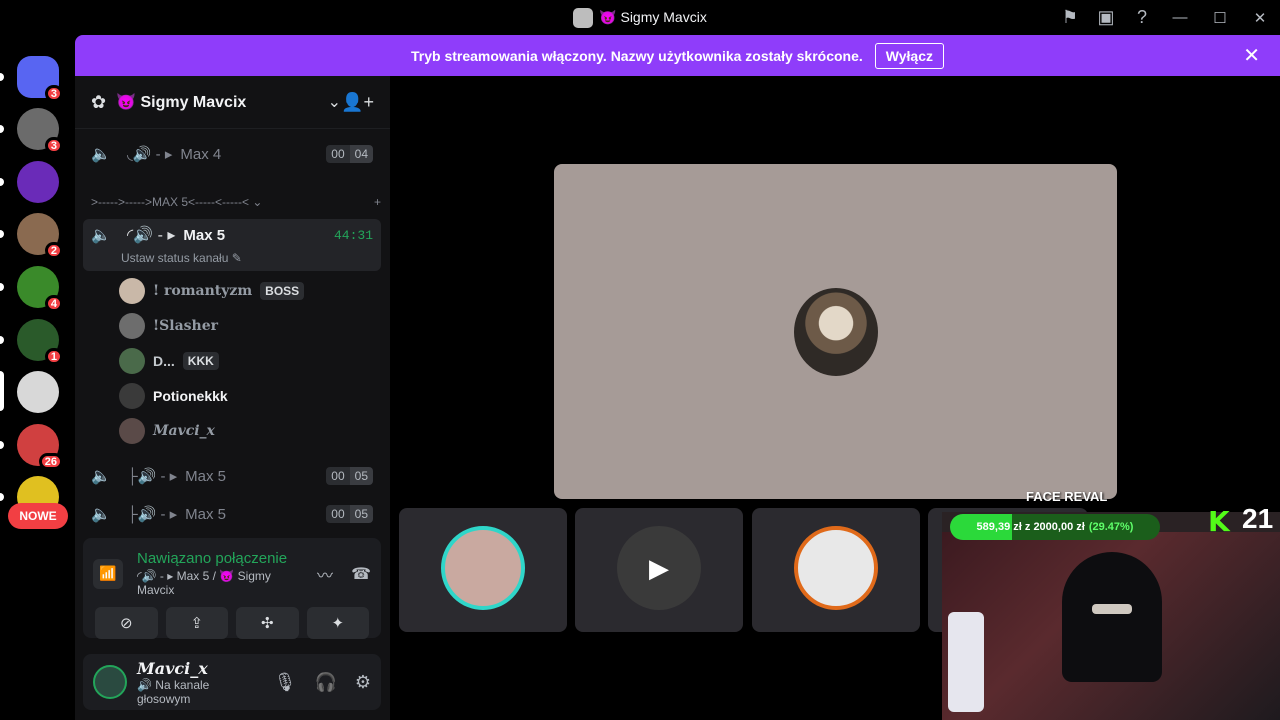  What do you see at coordinates (177, 202) in the screenshot?
I see `category-label: >----->----->MAX 5<-----<-----< ⌄` at bounding box center [177, 202].